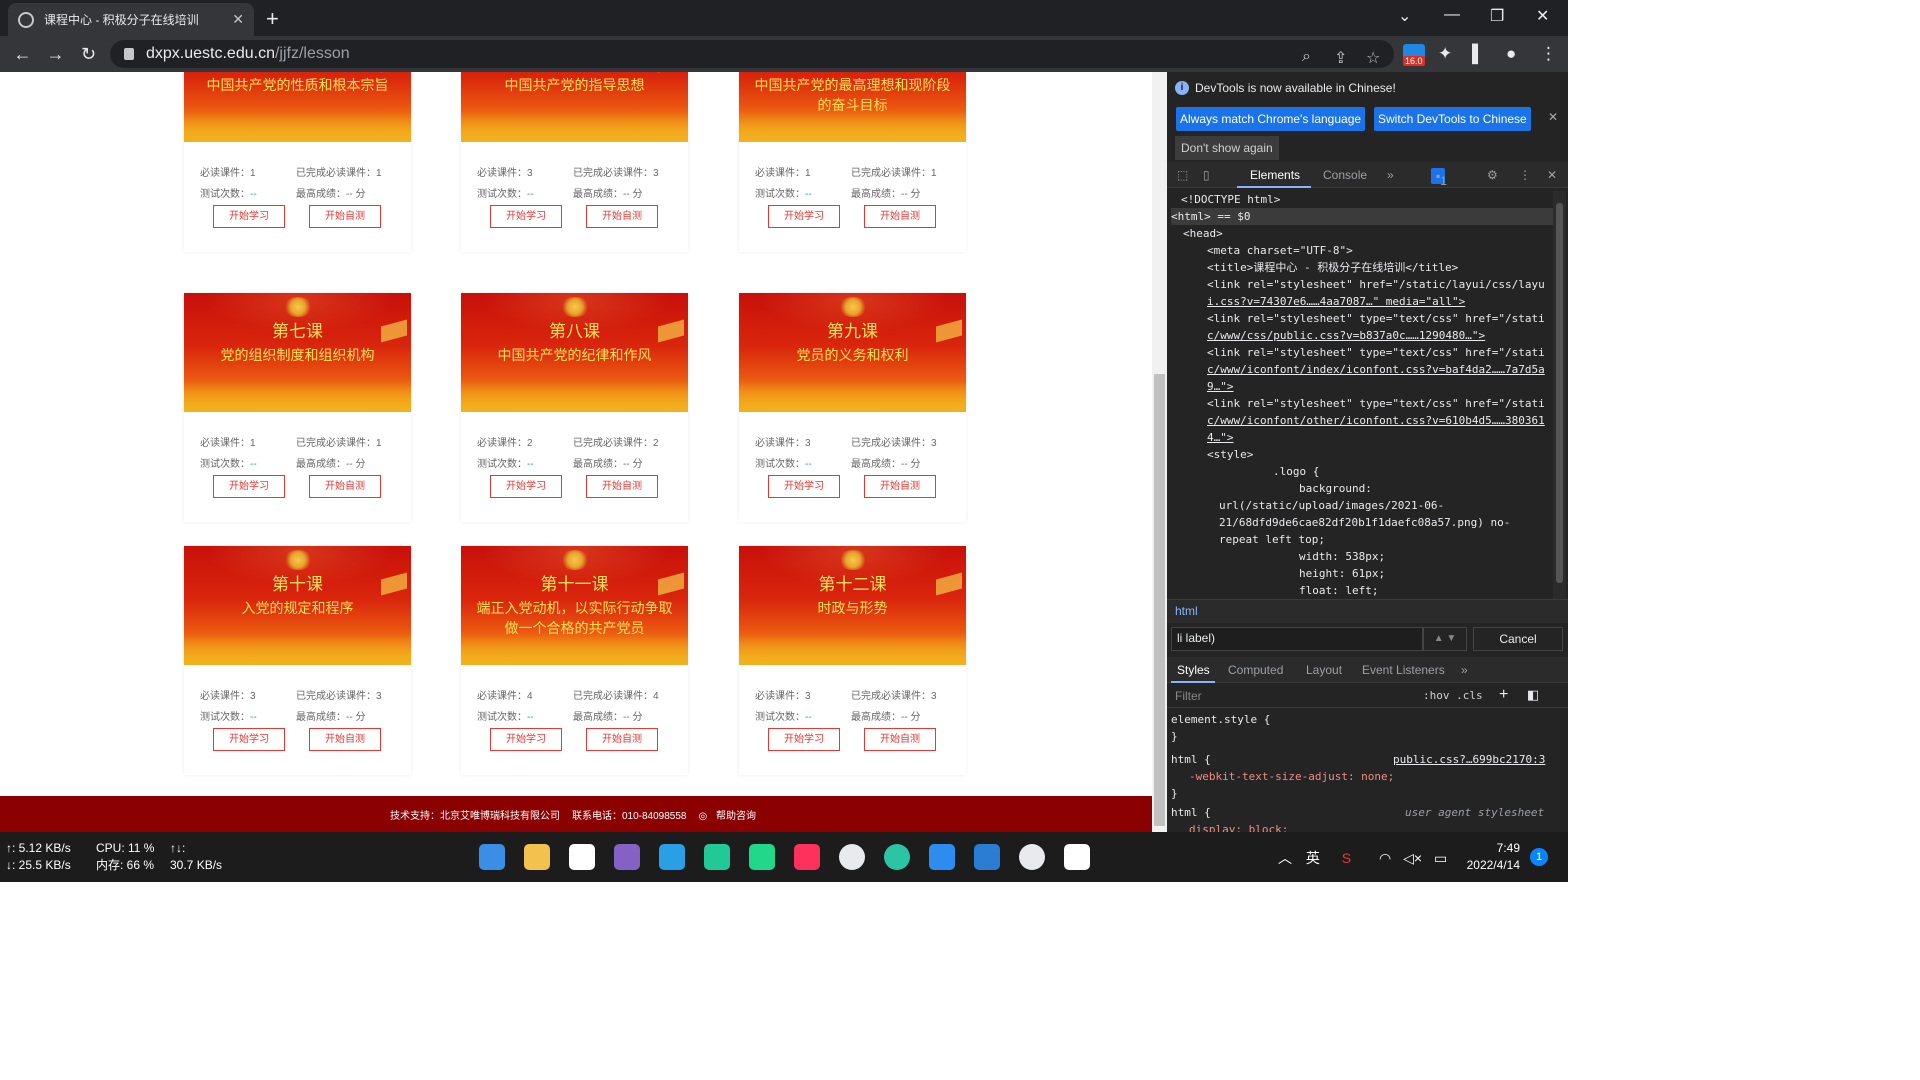  What do you see at coordinates (1186, 611) in the screenshot?
I see `breadcrumb-html: html` at bounding box center [1186, 611].